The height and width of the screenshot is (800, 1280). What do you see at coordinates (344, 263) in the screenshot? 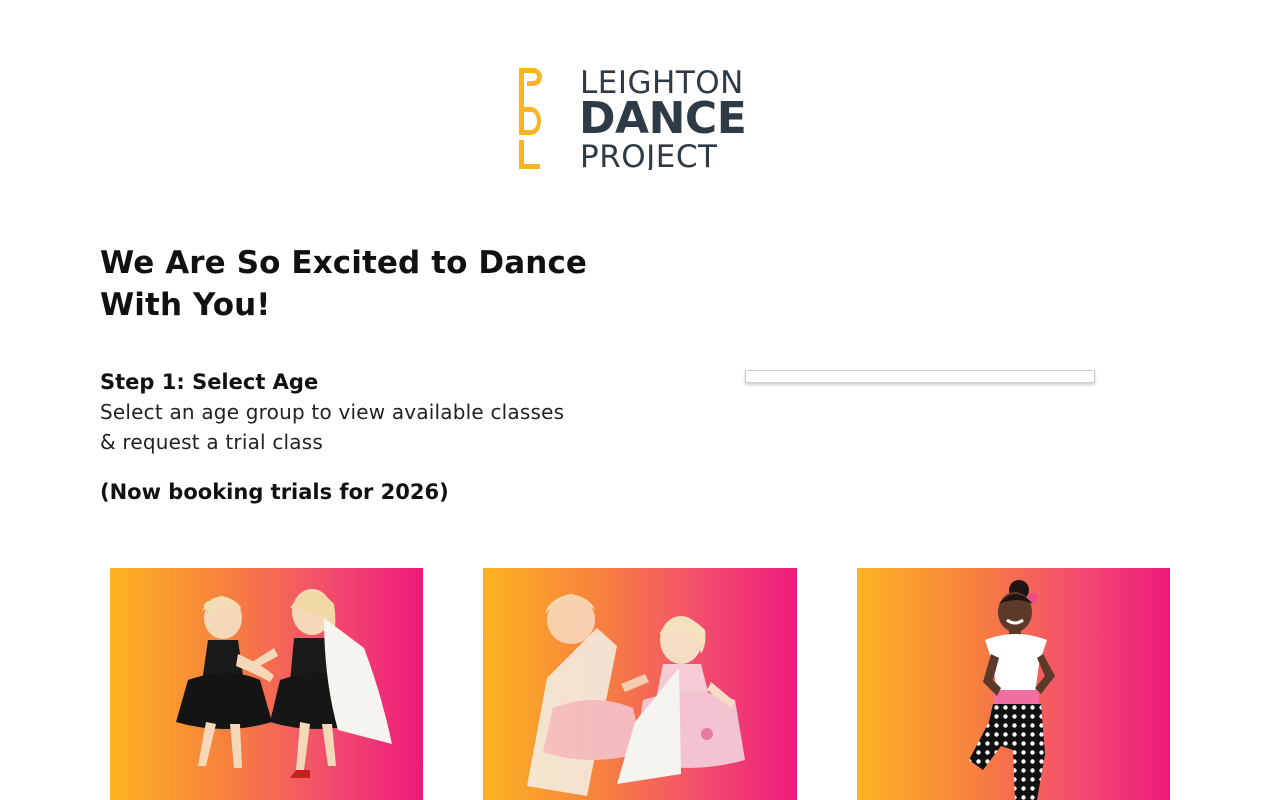
I see `headline-line-1: We Are So Excited to Dance` at bounding box center [344, 263].